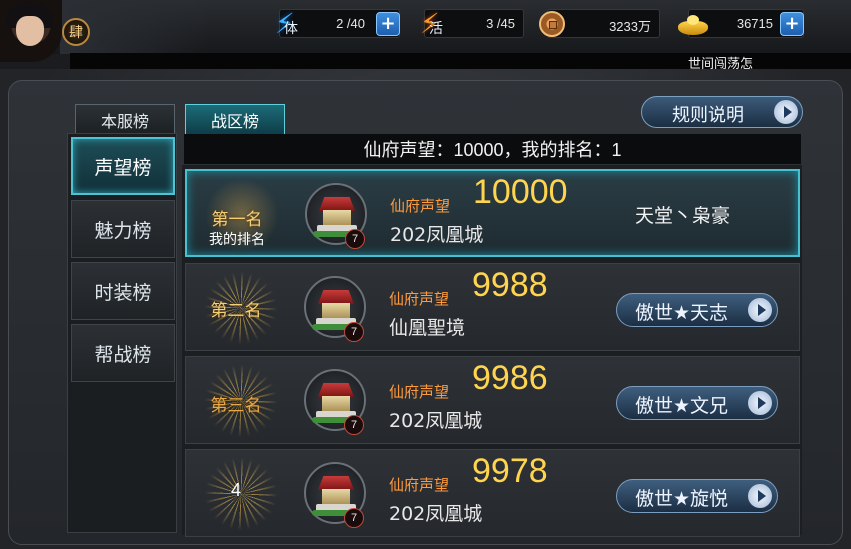 This screenshot has height=549, width=851. What do you see at coordinates (682, 313) in the screenshot?
I see `player-name: 傲世★天志` at bounding box center [682, 313].